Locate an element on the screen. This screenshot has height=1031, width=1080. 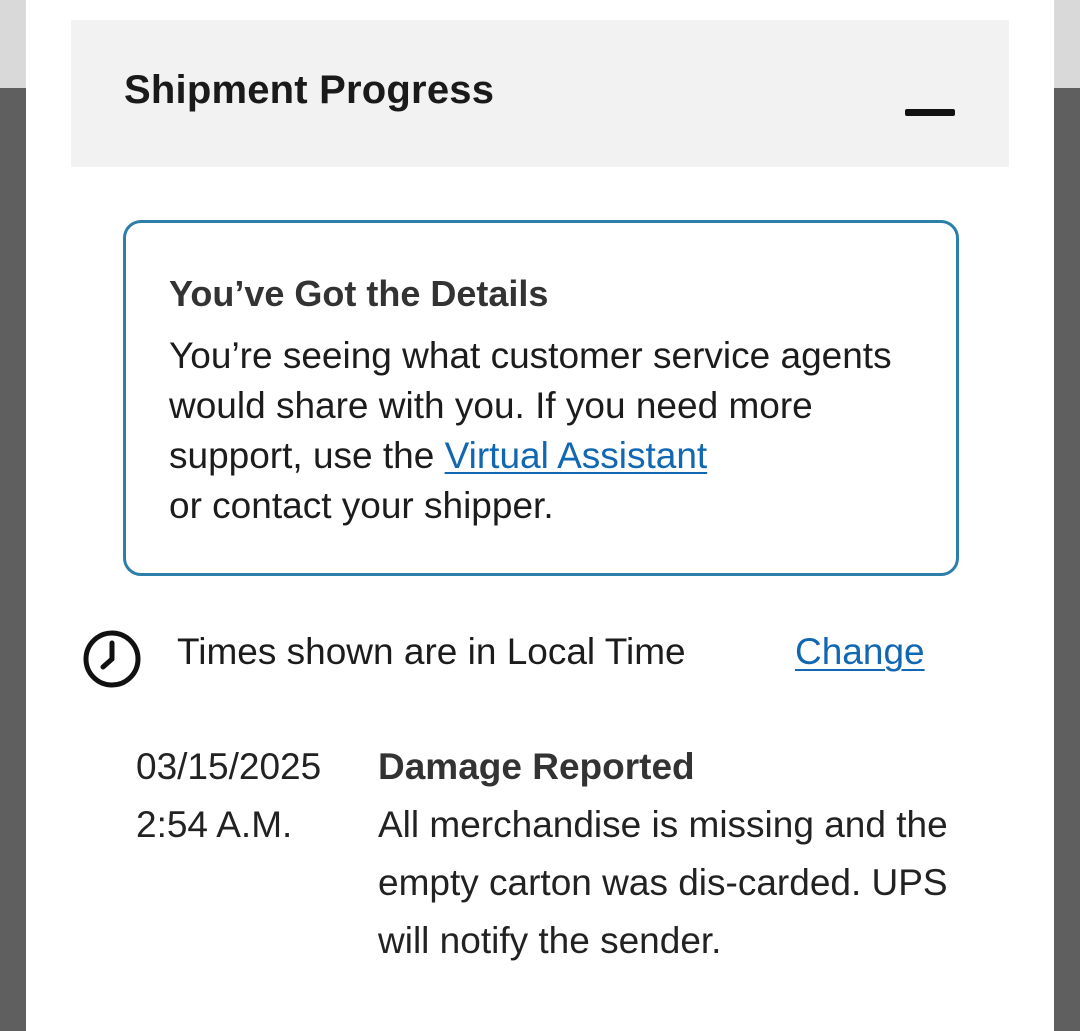
event-status: Damage Reported is located at coordinates (536, 766).